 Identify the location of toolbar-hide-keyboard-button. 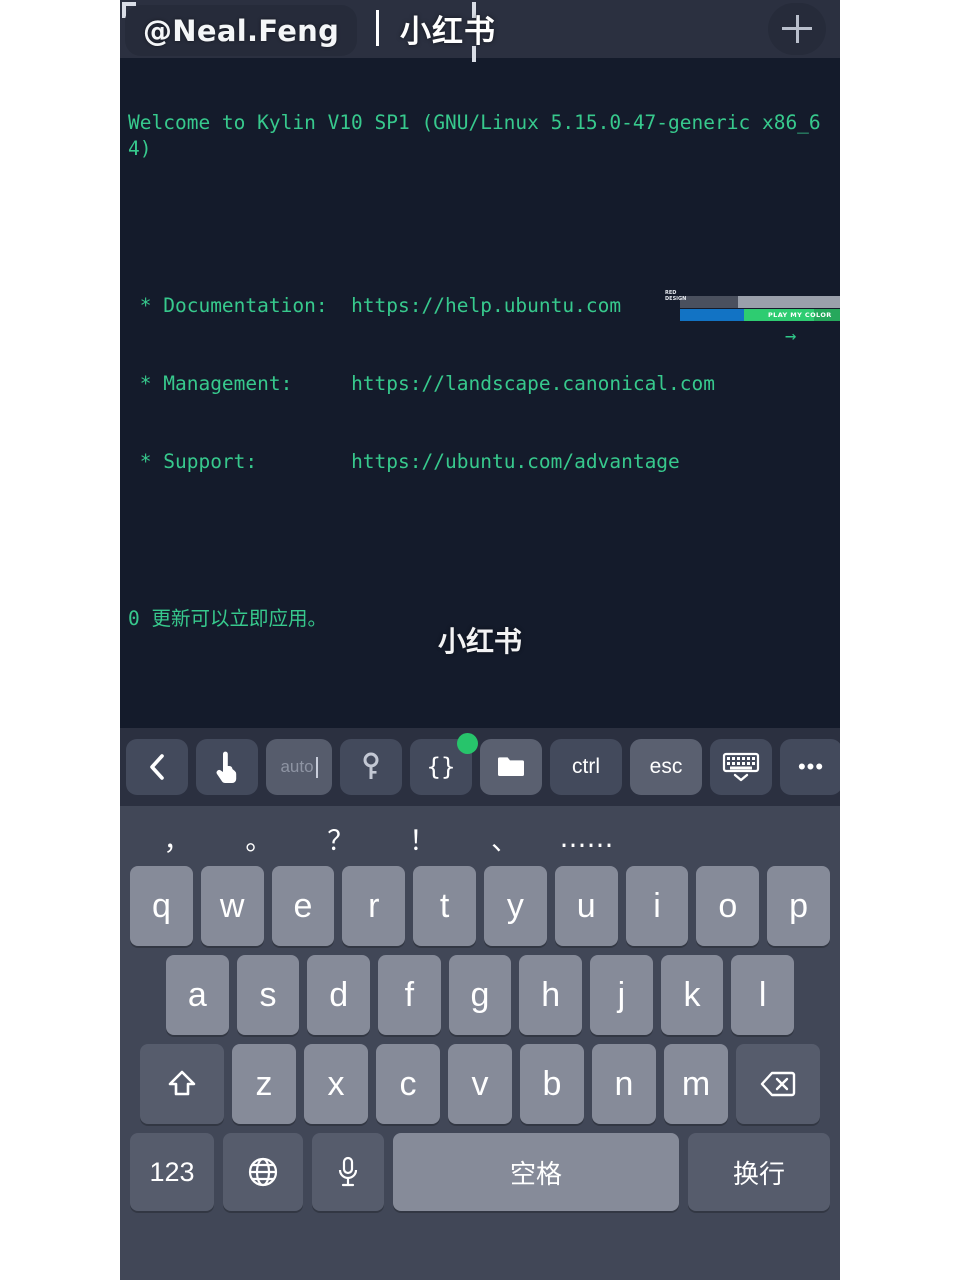
(741, 767).